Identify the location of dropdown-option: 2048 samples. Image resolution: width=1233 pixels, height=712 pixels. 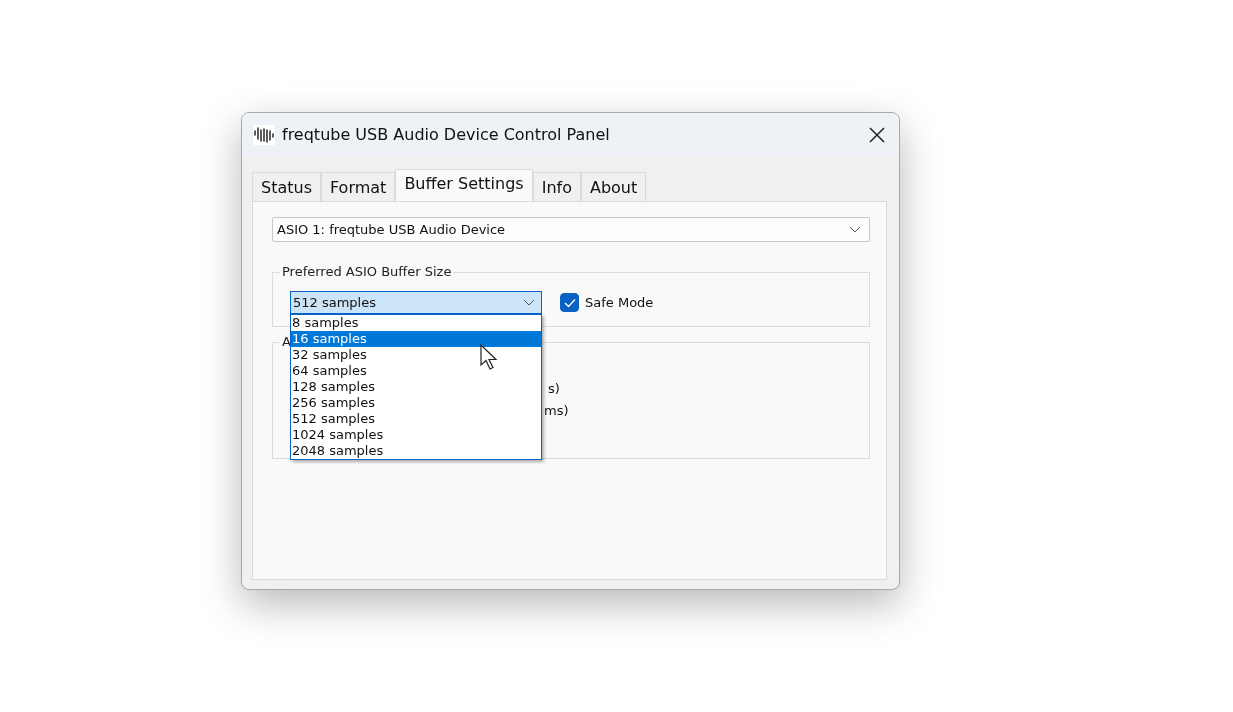
(416, 451).